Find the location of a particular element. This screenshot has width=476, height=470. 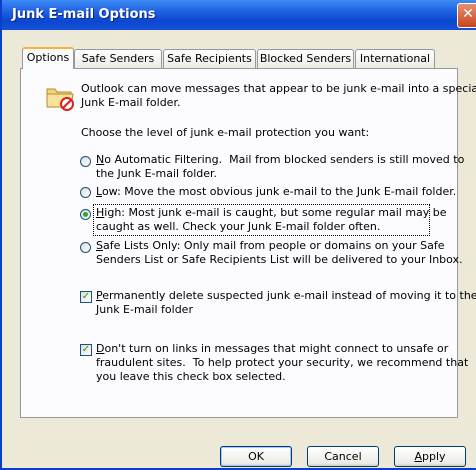

radio-selected-dot is located at coordinates (85, 214).